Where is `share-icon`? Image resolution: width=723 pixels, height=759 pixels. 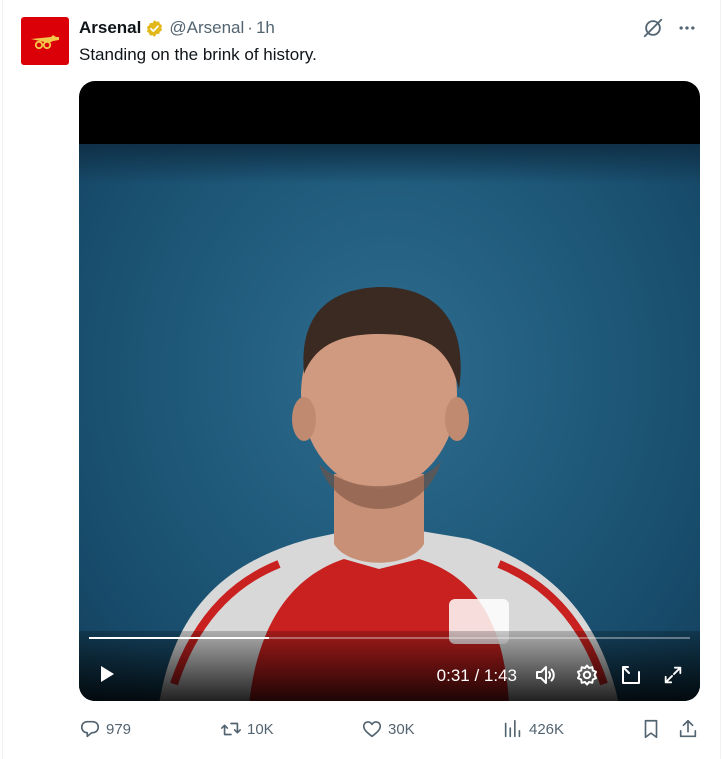 share-icon is located at coordinates (688, 728).